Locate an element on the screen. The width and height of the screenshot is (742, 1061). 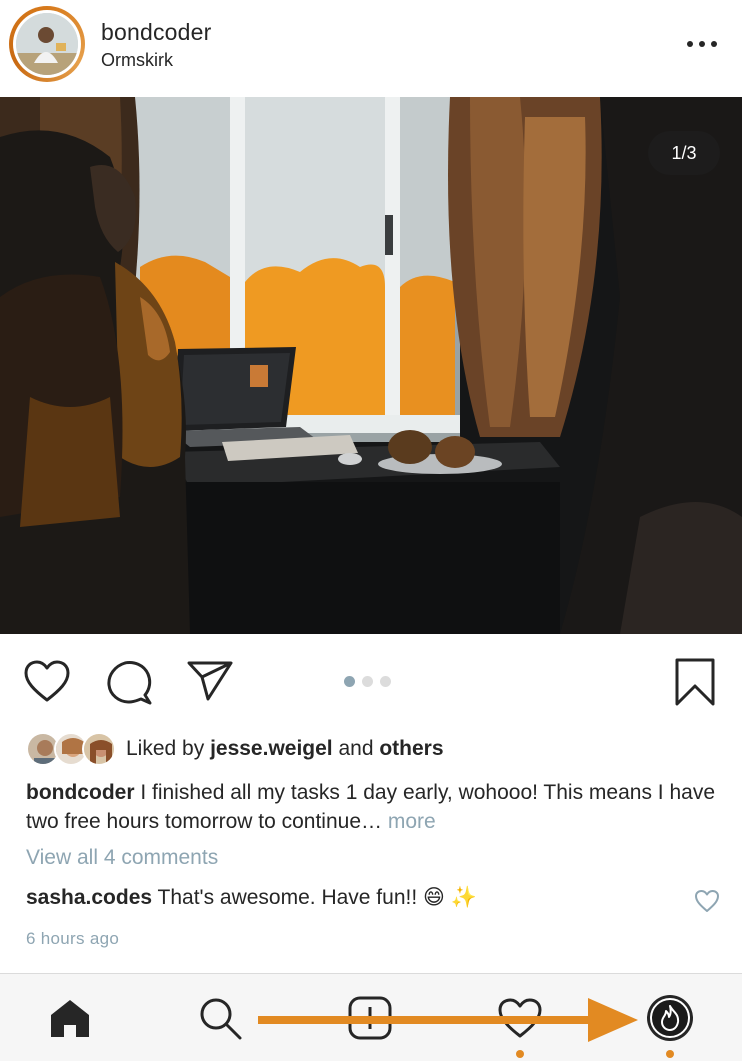
likes-text: Liked by jesse.weigel and others is located at coordinates (285, 749).